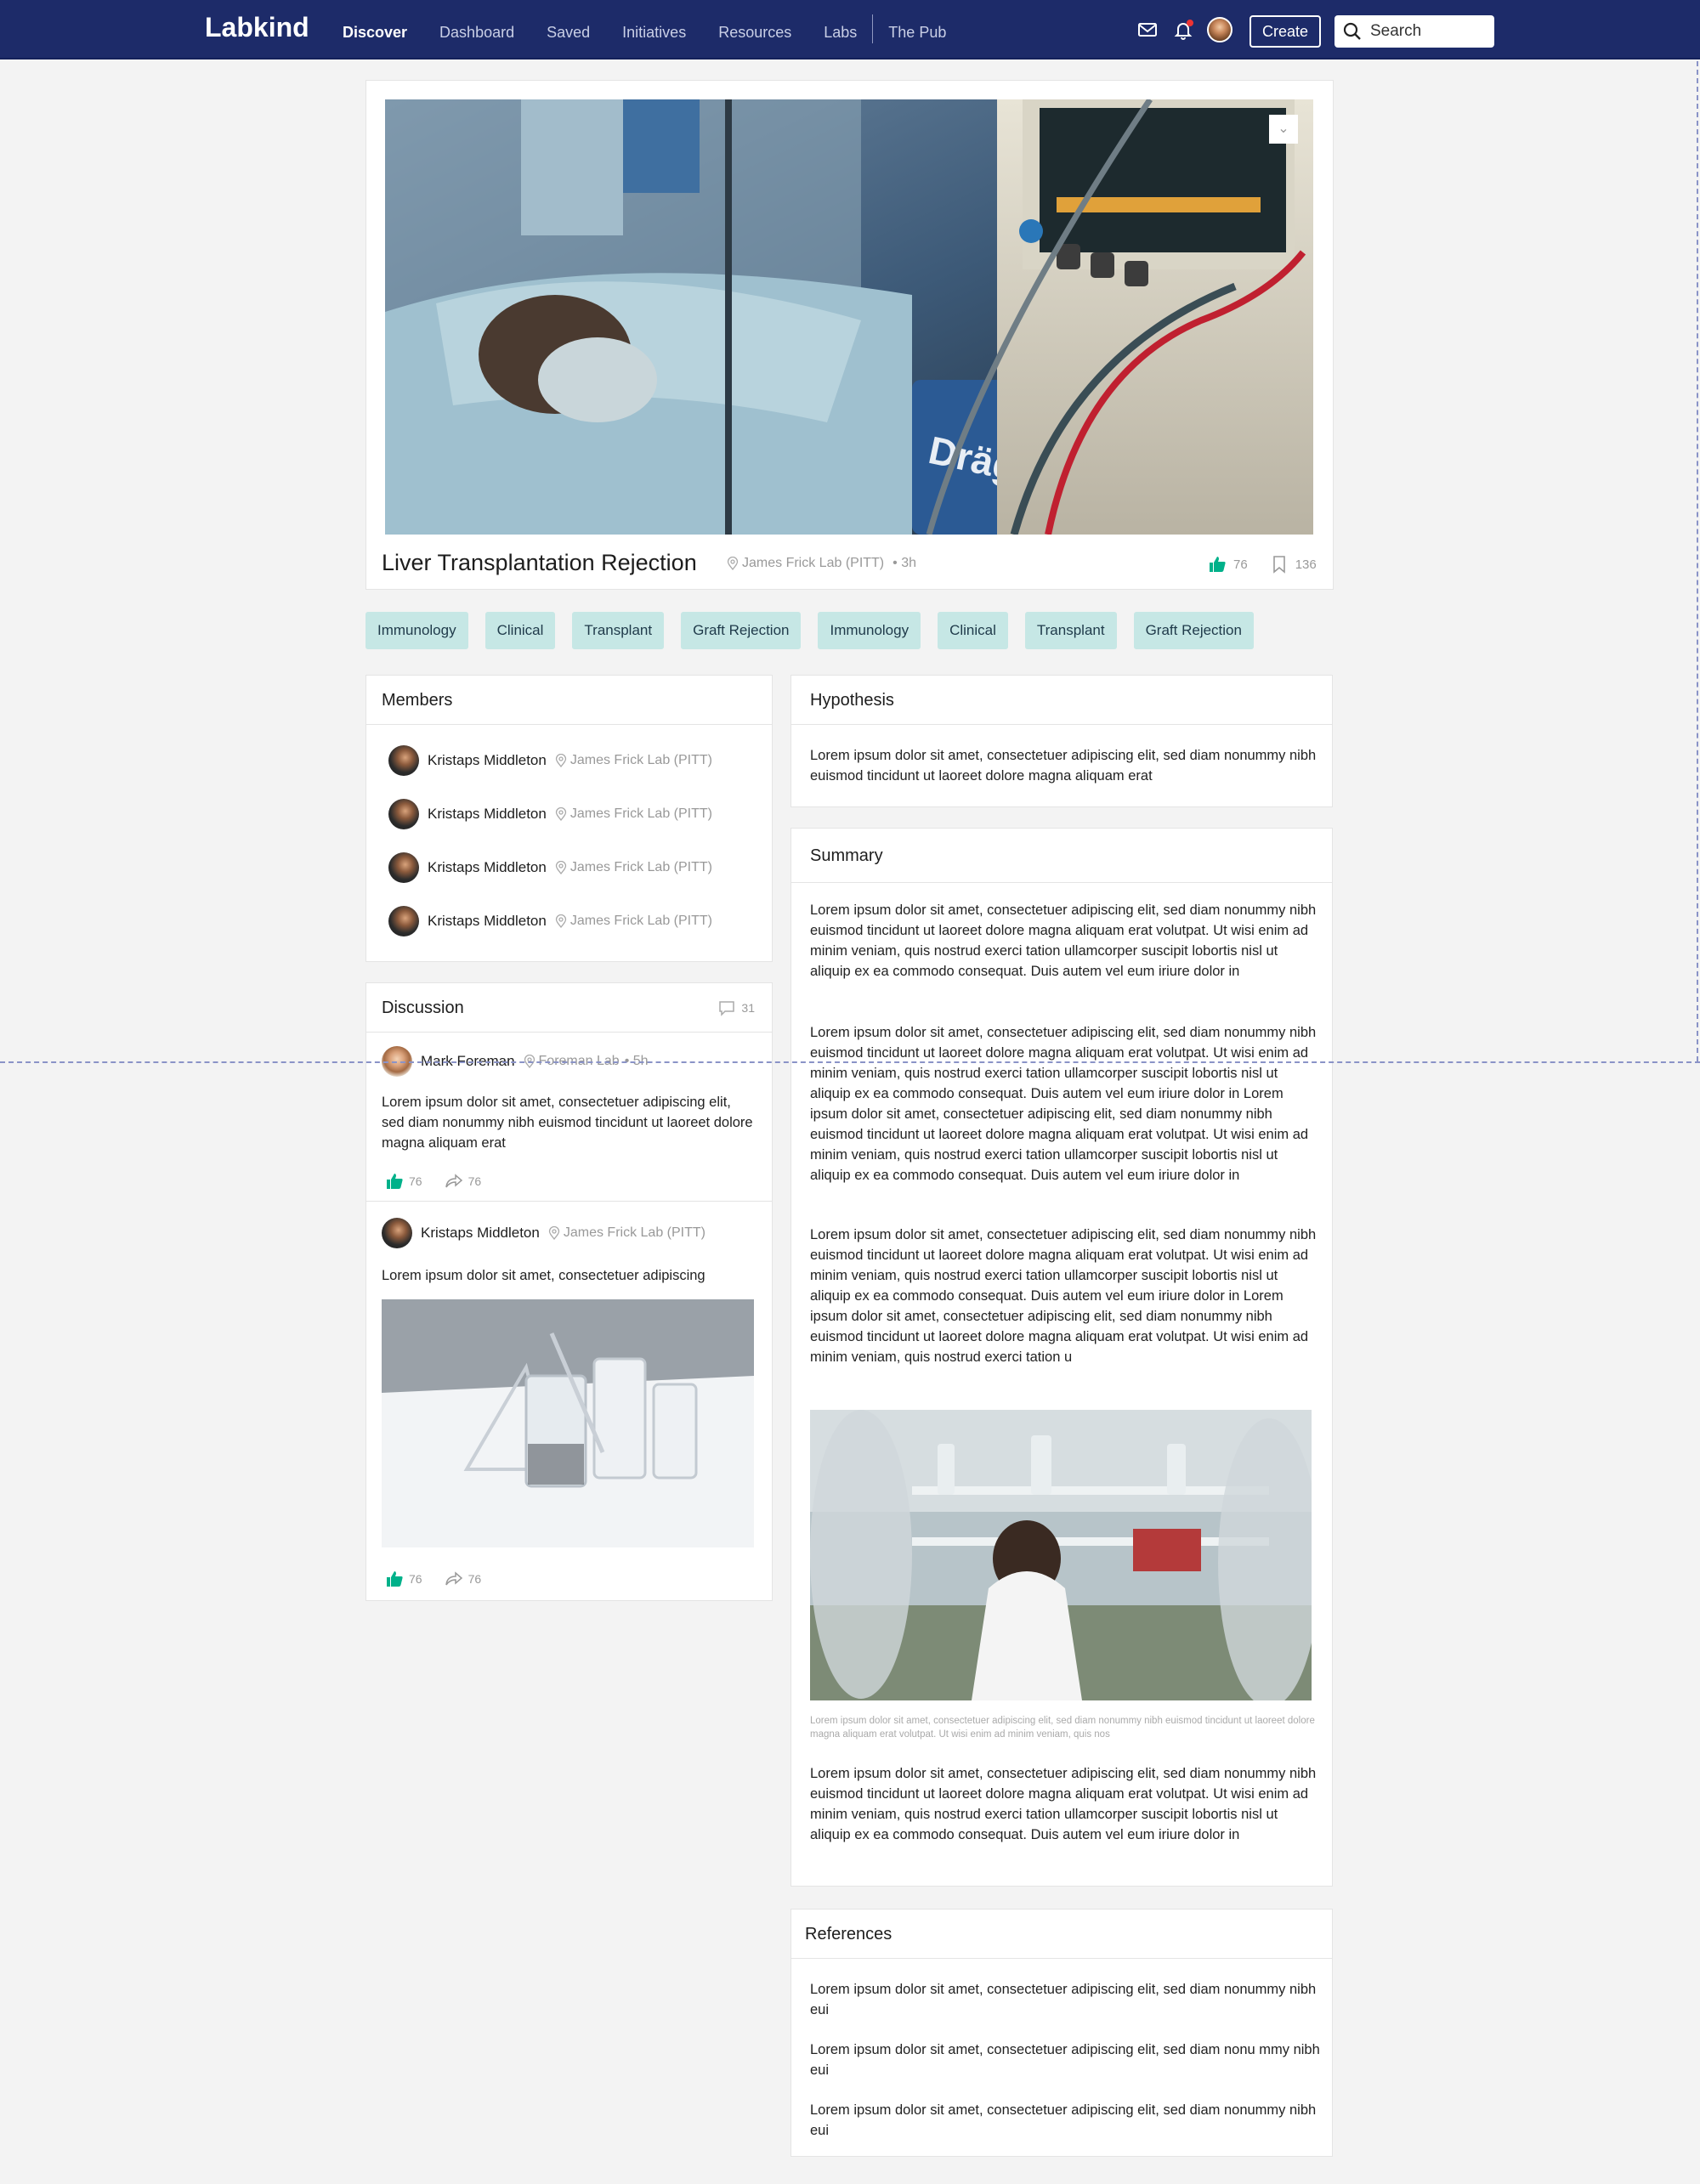 This screenshot has height=2184, width=1700. I want to click on post-lab-name: James Frick Lab (PITT), so click(635, 1233).